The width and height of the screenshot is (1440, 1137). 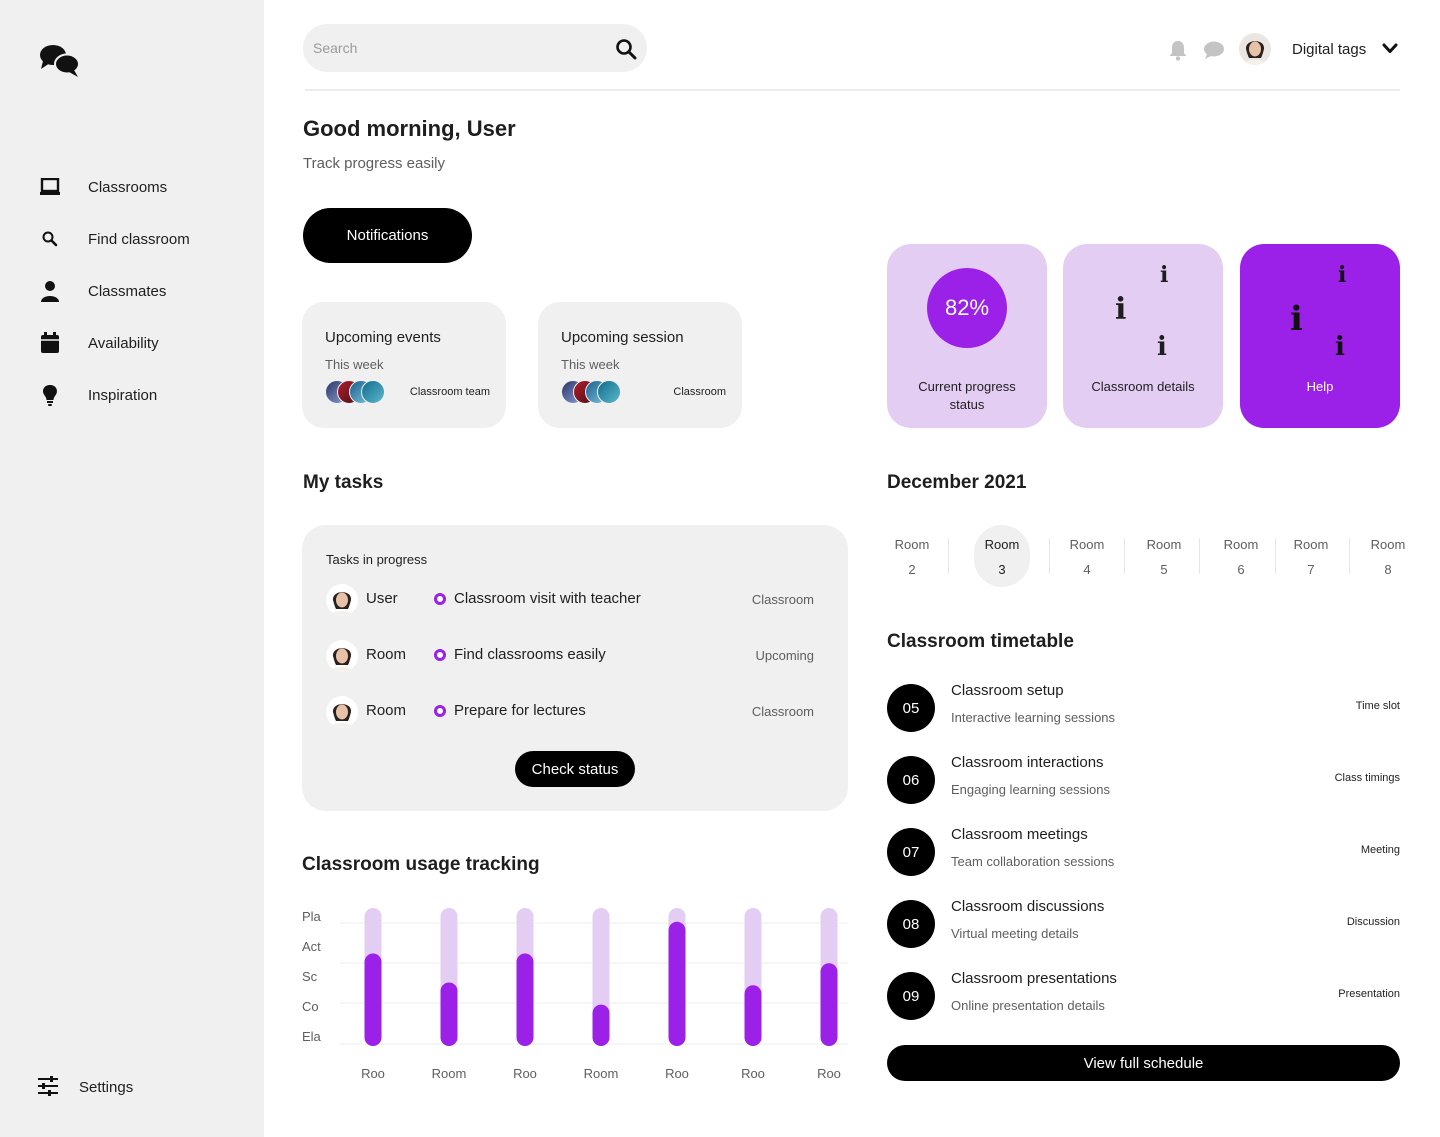 What do you see at coordinates (1034, 978) in the screenshot?
I see `timetable-title: Classroom presentations` at bounding box center [1034, 978].